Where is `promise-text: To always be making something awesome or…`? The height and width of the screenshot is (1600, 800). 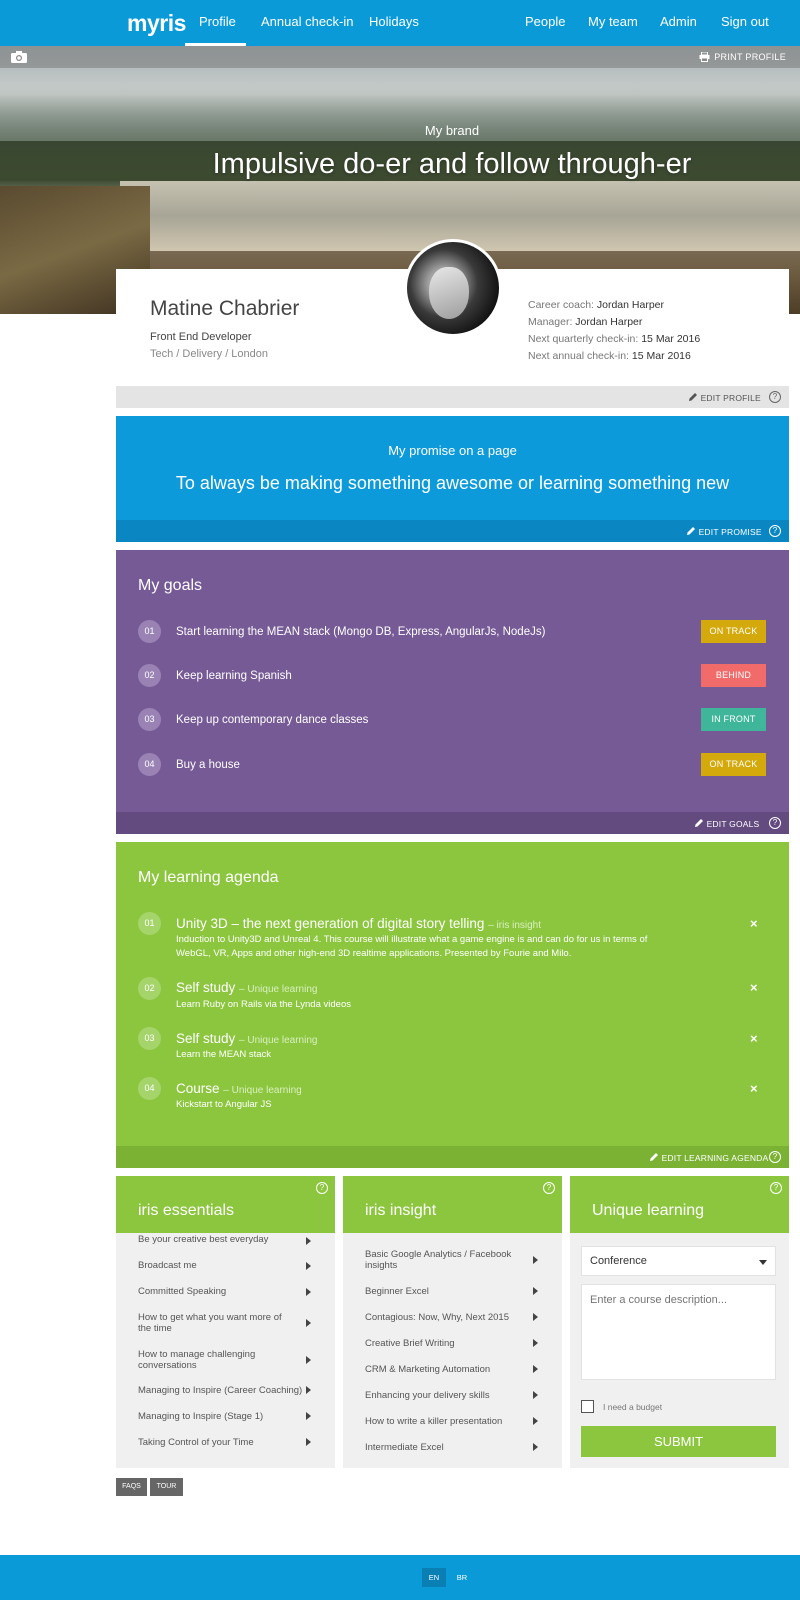
promise-text: To always be making something awesome or… is located at coordinates (452, 483).